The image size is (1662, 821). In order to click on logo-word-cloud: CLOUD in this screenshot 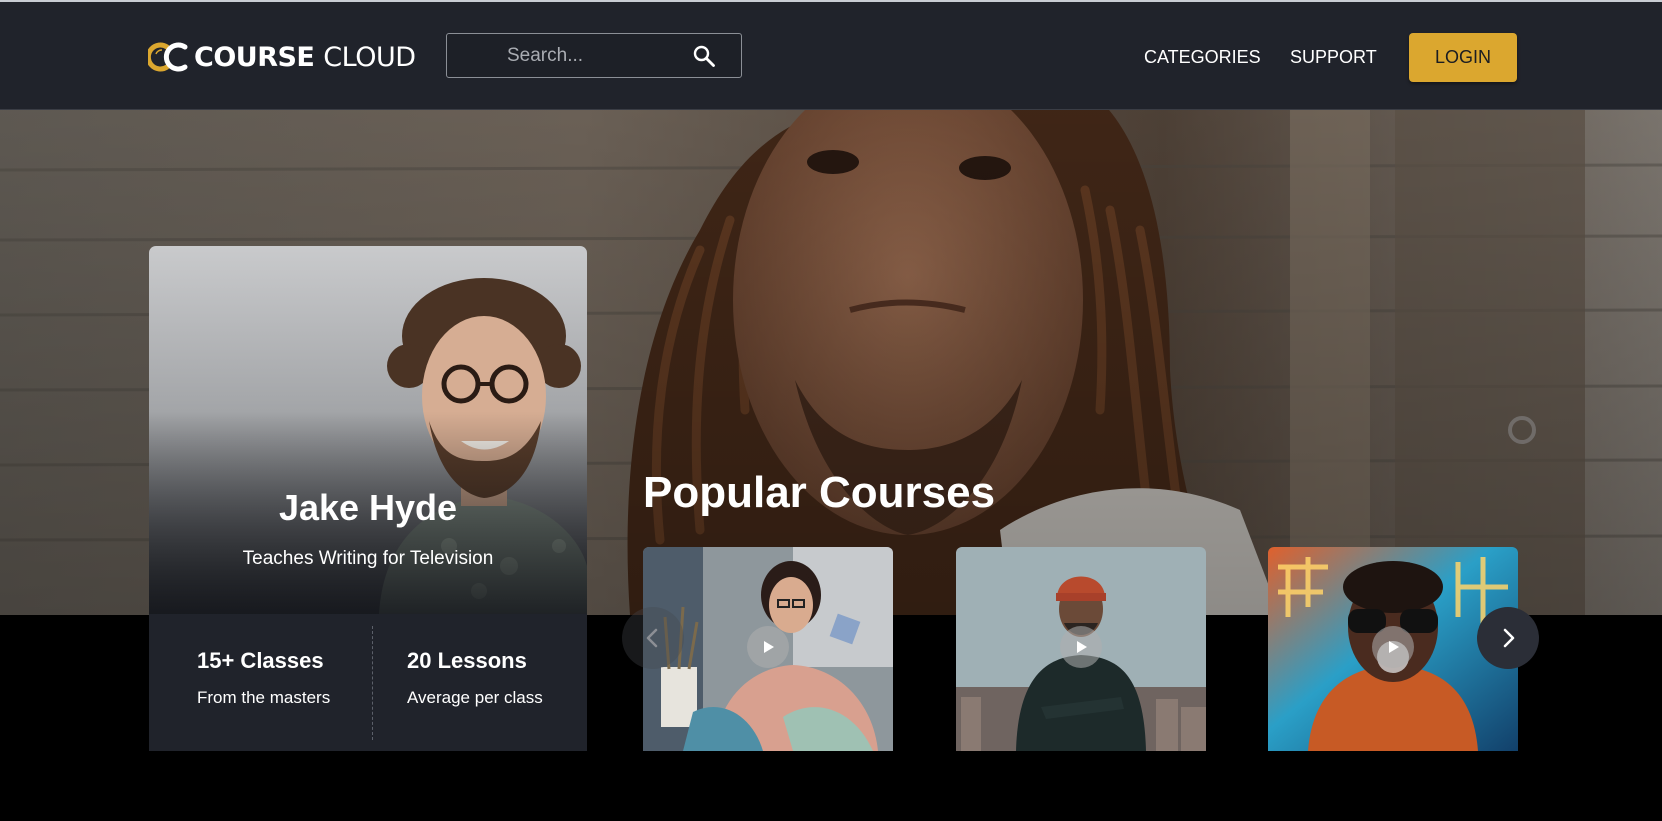, I will do `click(369, 57)`.